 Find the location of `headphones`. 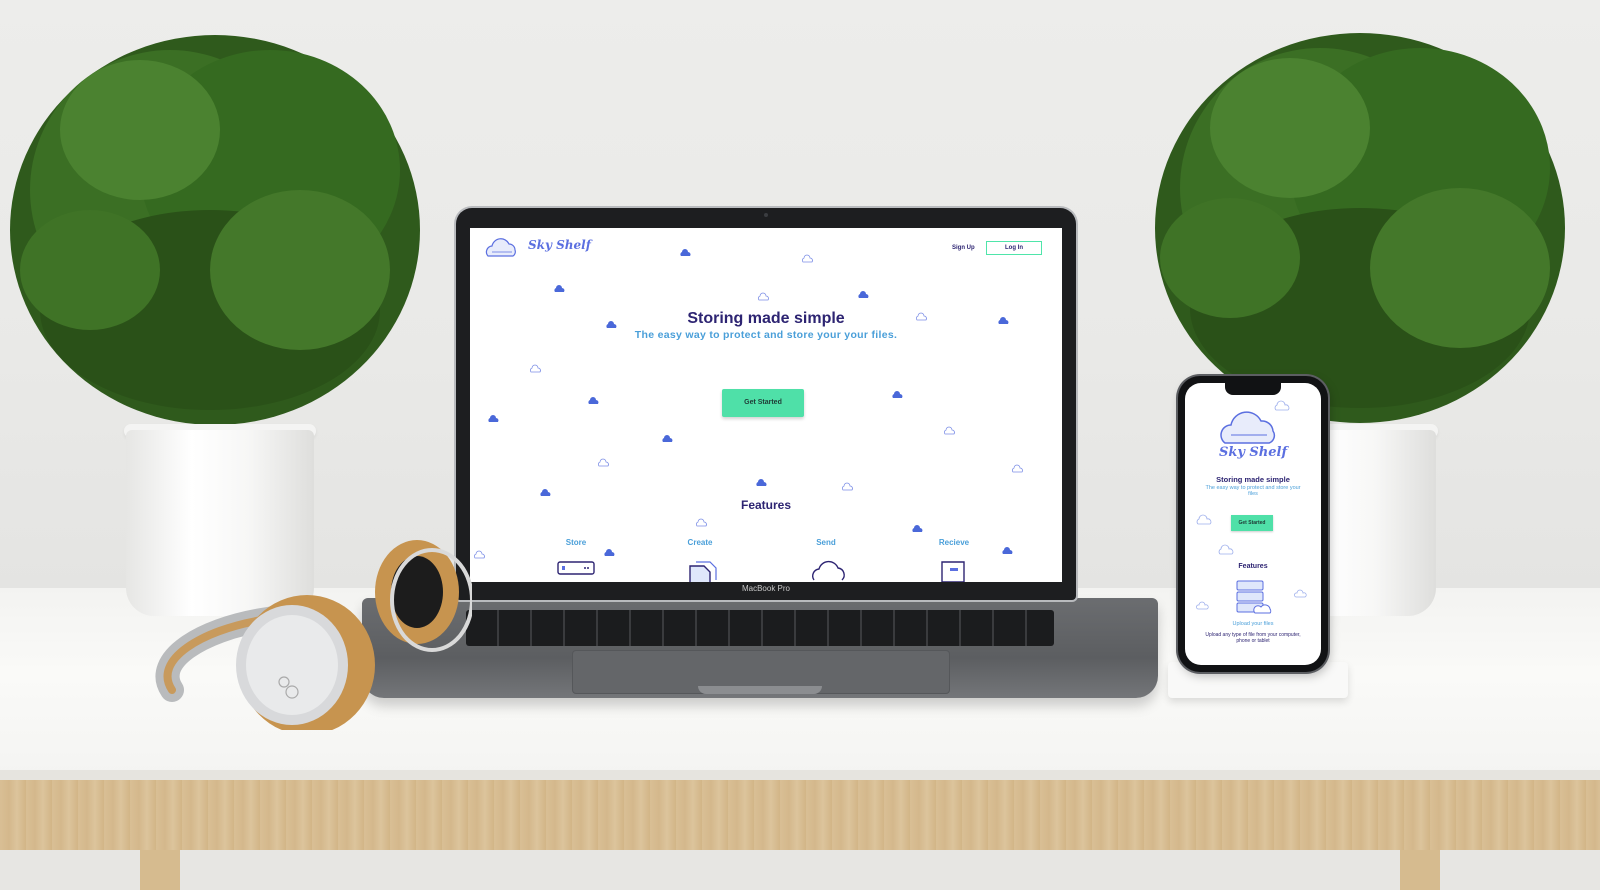

headphones is located at coordinates (313, 635).